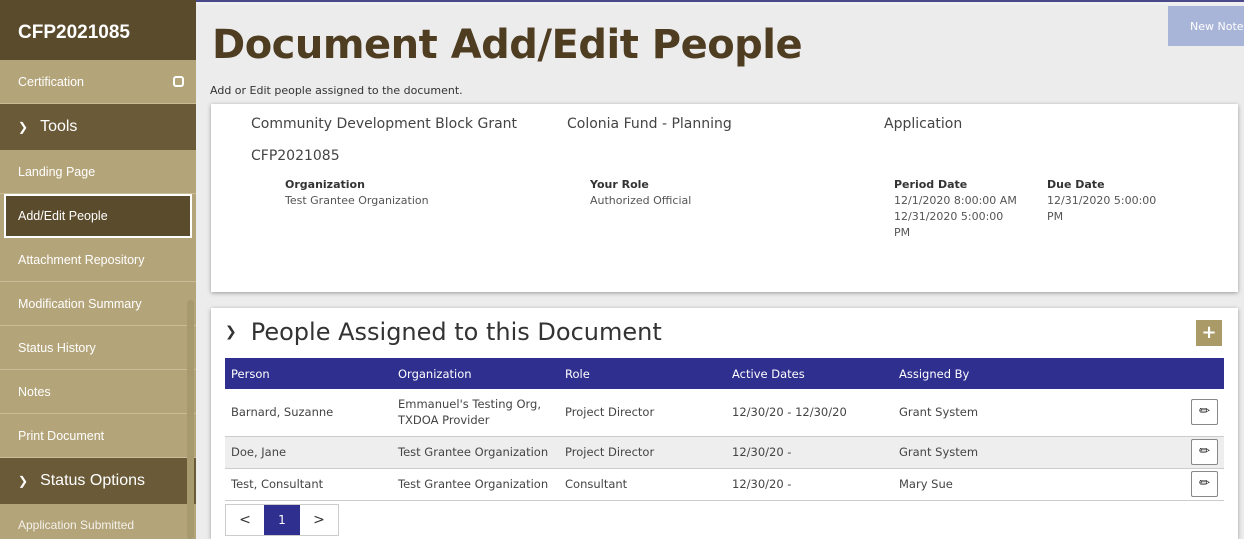 This screenshot has height=539, width=1244. What do you see at coordinates (98, 30) in the screenshot?
I see `sidebar-header: CFP2021085` at bounding box center [98, 30].